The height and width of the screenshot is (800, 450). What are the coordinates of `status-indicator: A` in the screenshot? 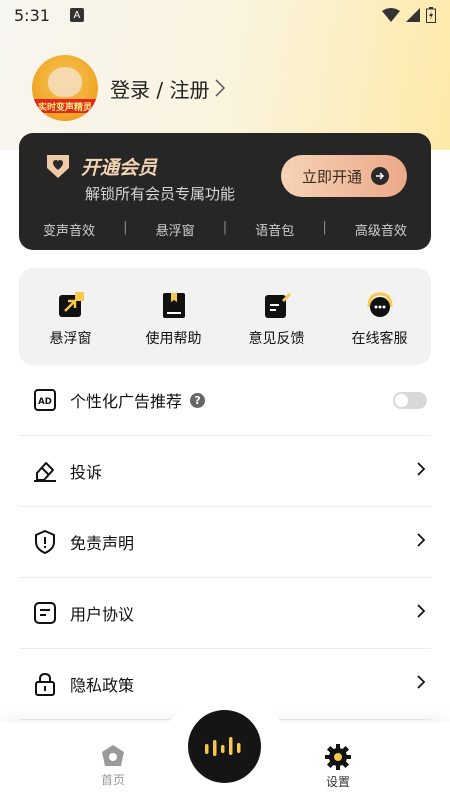 It's located at (76, 15).